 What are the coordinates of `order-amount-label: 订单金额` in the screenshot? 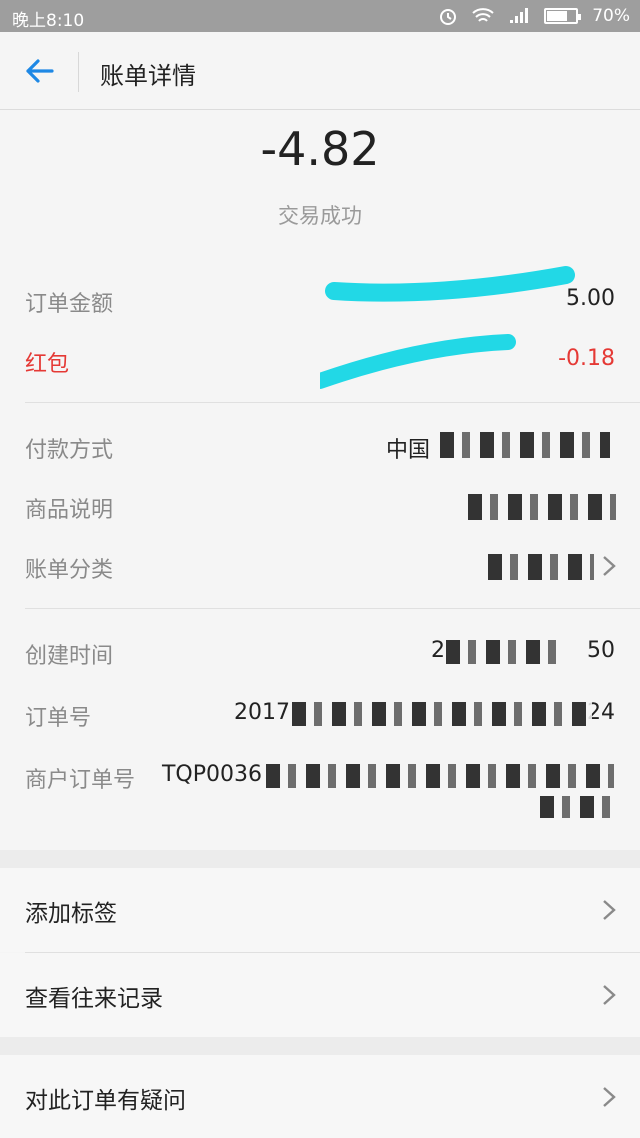 It's located at (69, 304).